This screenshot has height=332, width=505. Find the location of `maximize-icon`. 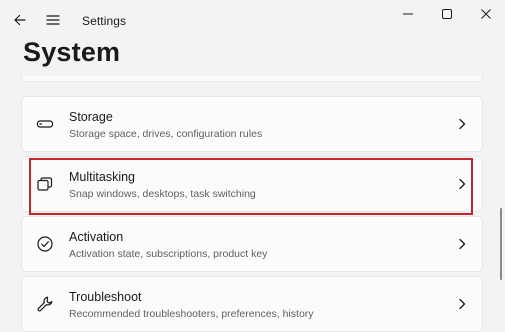

maximize-icon is located at coordinates (447, 14).